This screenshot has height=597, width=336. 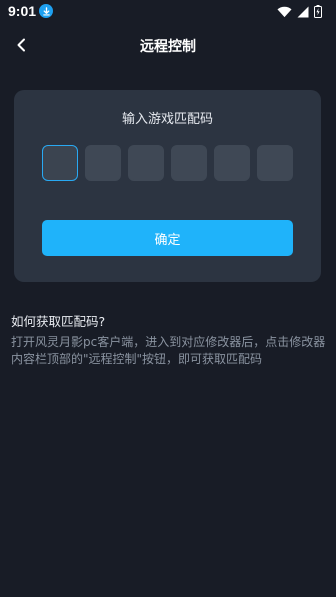 I want to click on nav-bar: 远程控制, so click(x=168, y=45).